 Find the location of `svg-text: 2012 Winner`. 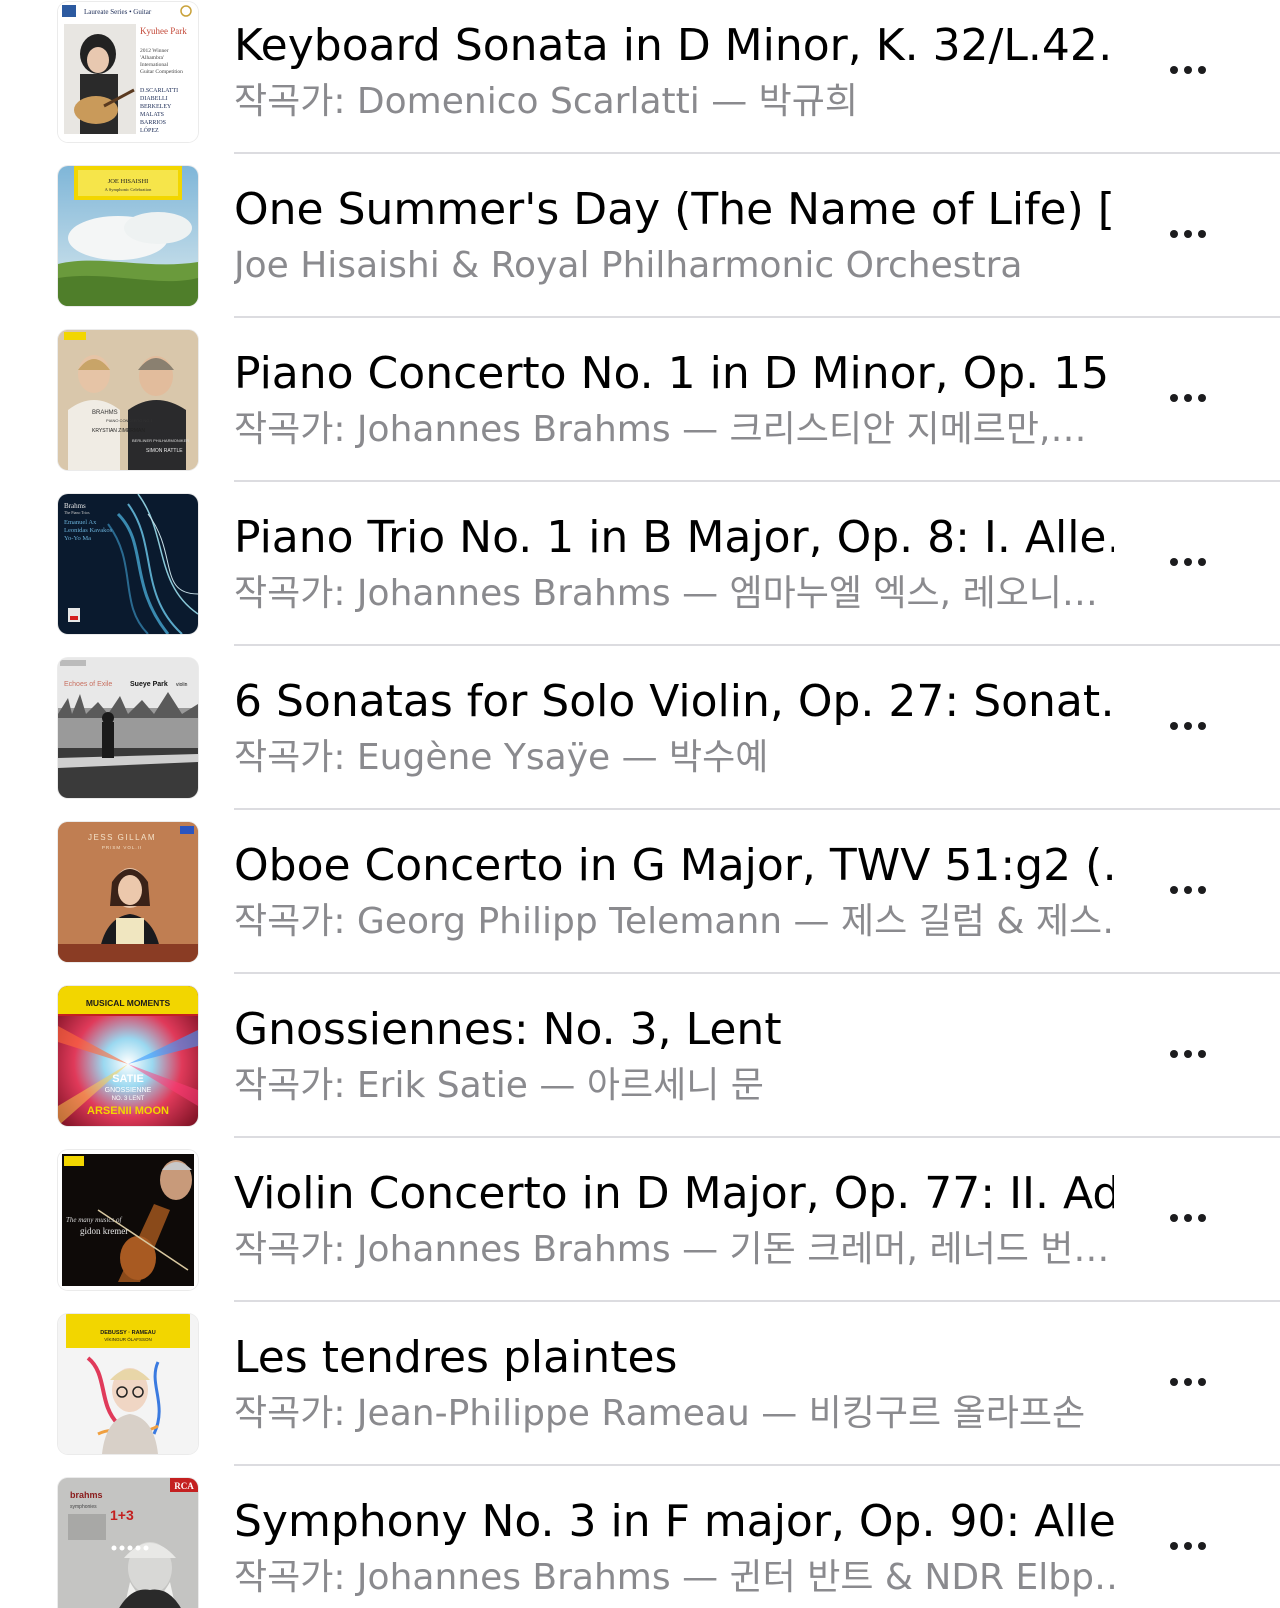

svg-text: 2012 Winner is located at coordinates (154, 51).